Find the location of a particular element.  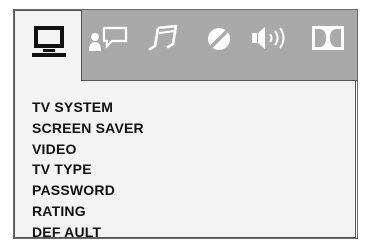

menu-item-password: PASSWORD is located at coordinates (88, 190).